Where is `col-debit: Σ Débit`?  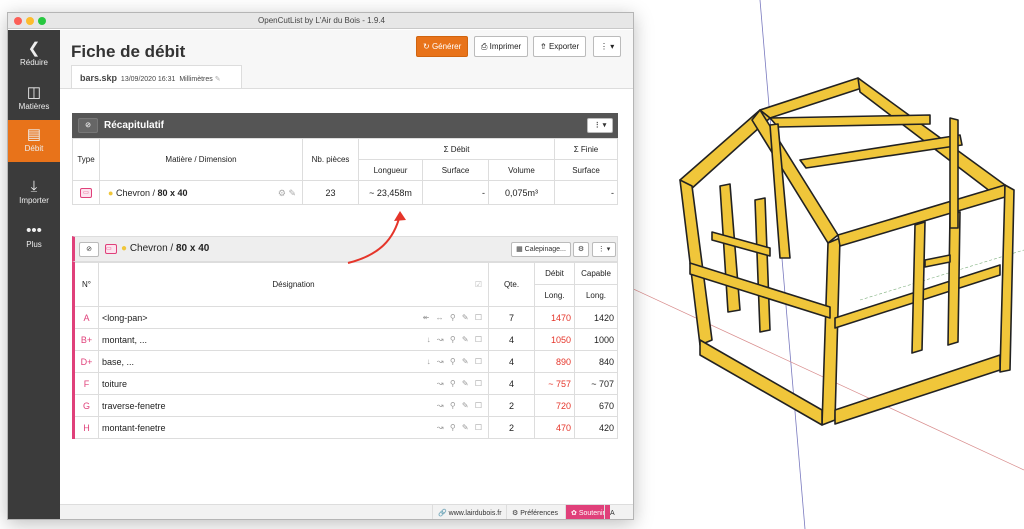
col-debit: Σ Débit is located at coordinates (456, 149).